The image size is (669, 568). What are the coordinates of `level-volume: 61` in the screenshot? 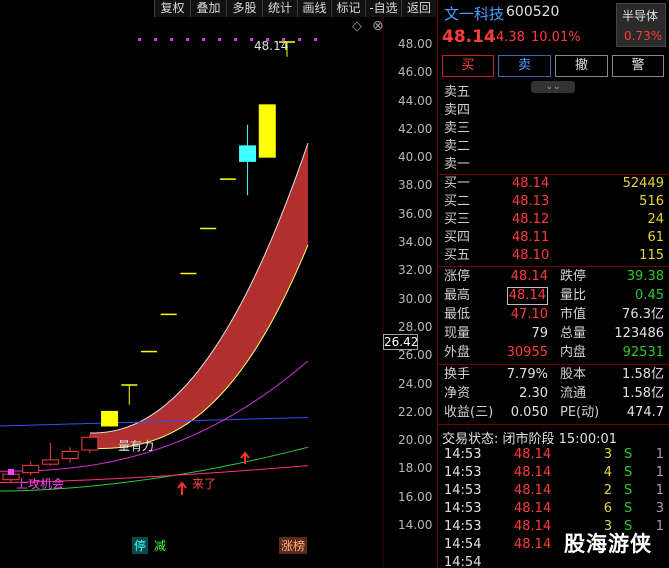 It's located at (655, 237).